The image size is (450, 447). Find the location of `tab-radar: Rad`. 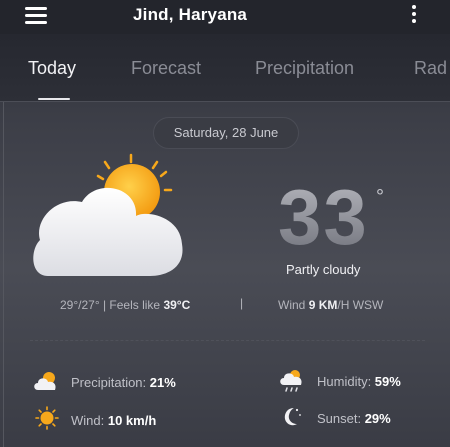

tab-radar: Rad is located at coordinates (430, 68).